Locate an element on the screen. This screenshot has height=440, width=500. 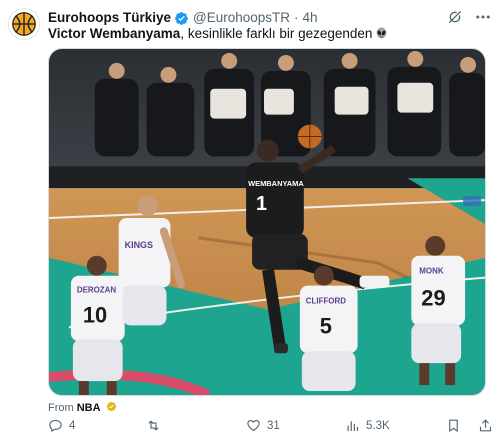
more-icon is located at coordinates (483, 17).